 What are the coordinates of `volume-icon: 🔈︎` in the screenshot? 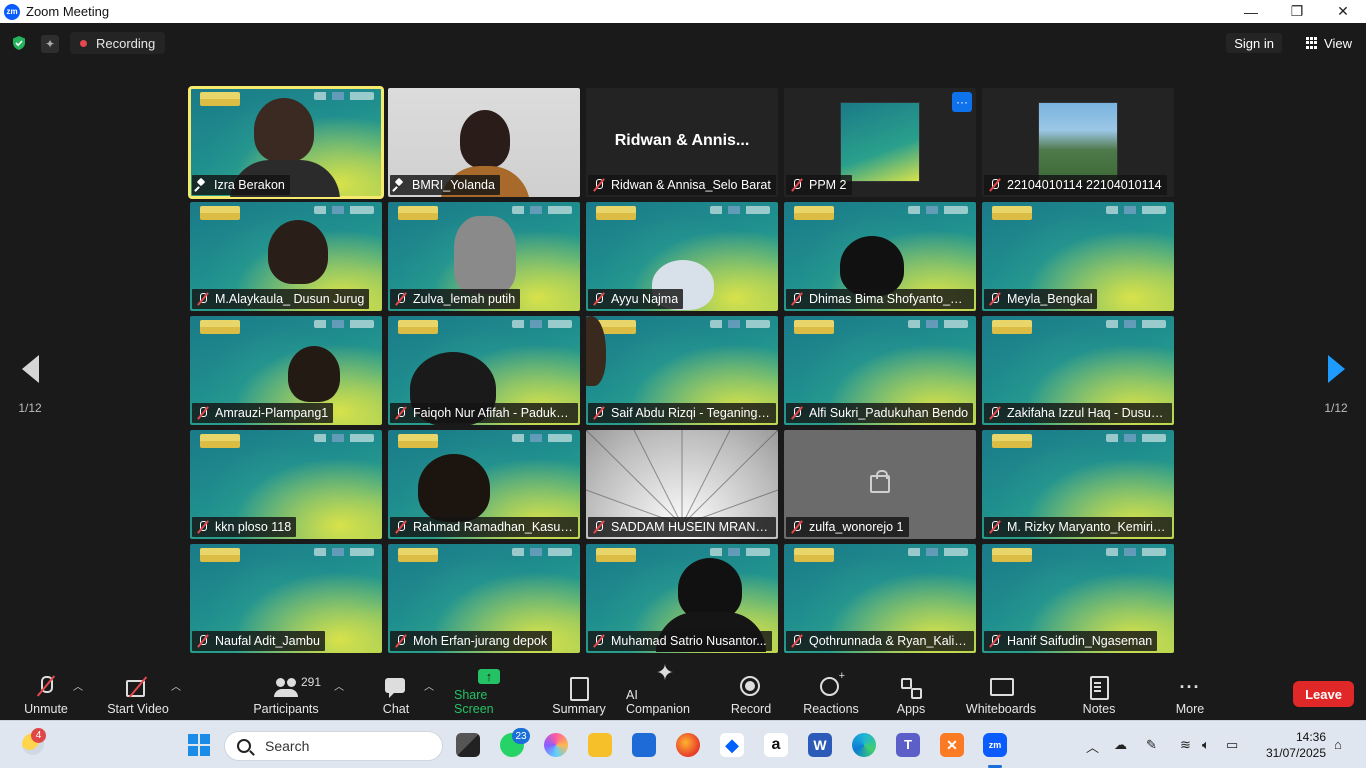 It's located at (1206, 745).